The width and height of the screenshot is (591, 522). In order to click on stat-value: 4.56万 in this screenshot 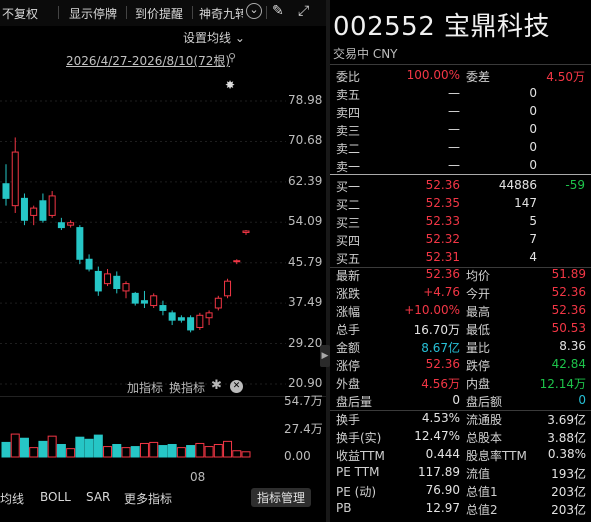, I will do `click(440, 384)`.